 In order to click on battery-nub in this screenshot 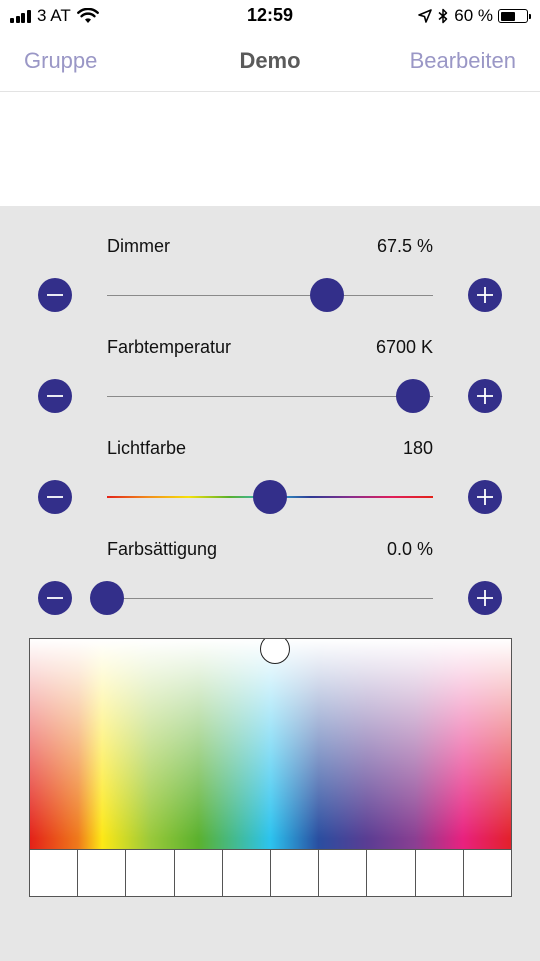, I will do `click(530, 16)`.